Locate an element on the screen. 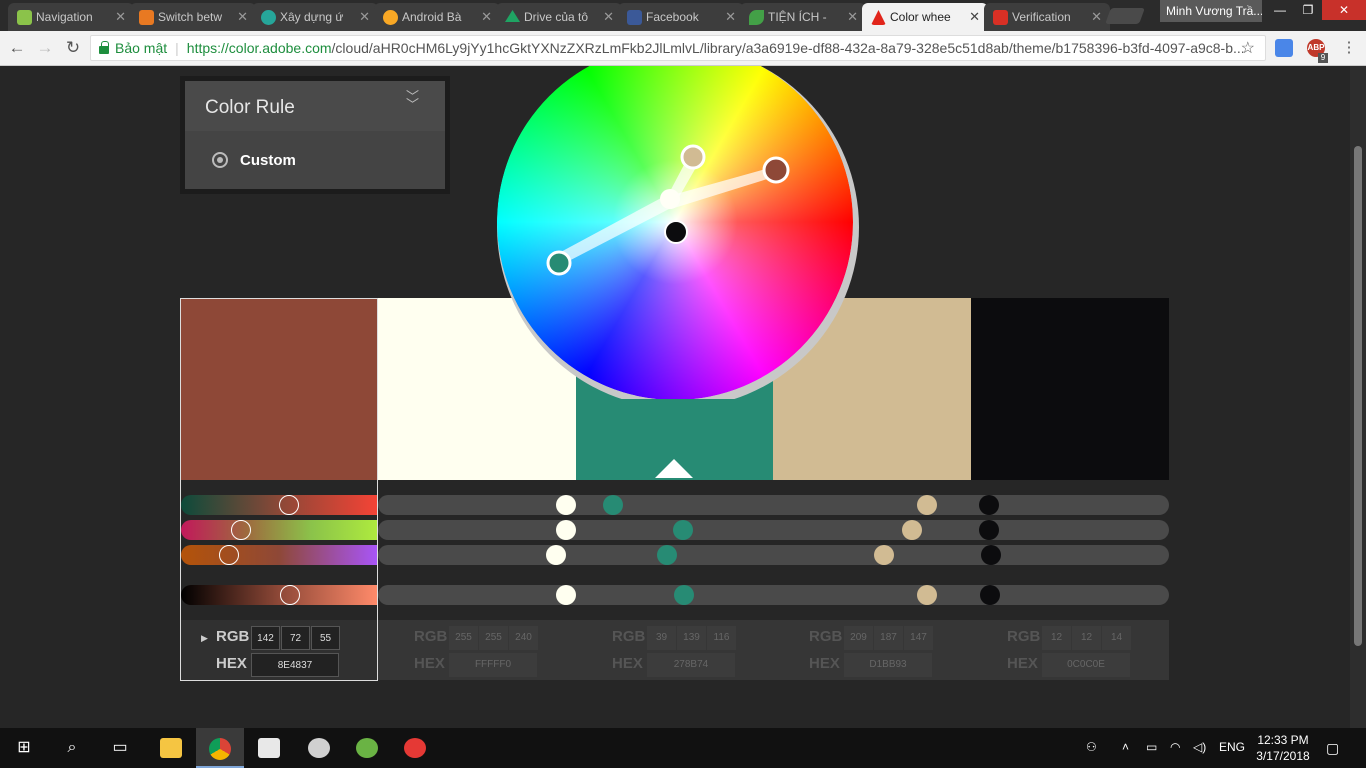 This screenshot has width=1366, height=768. color-rule-header: Color Rule ﹀ ﹀ is located at coordinates (315, 106).